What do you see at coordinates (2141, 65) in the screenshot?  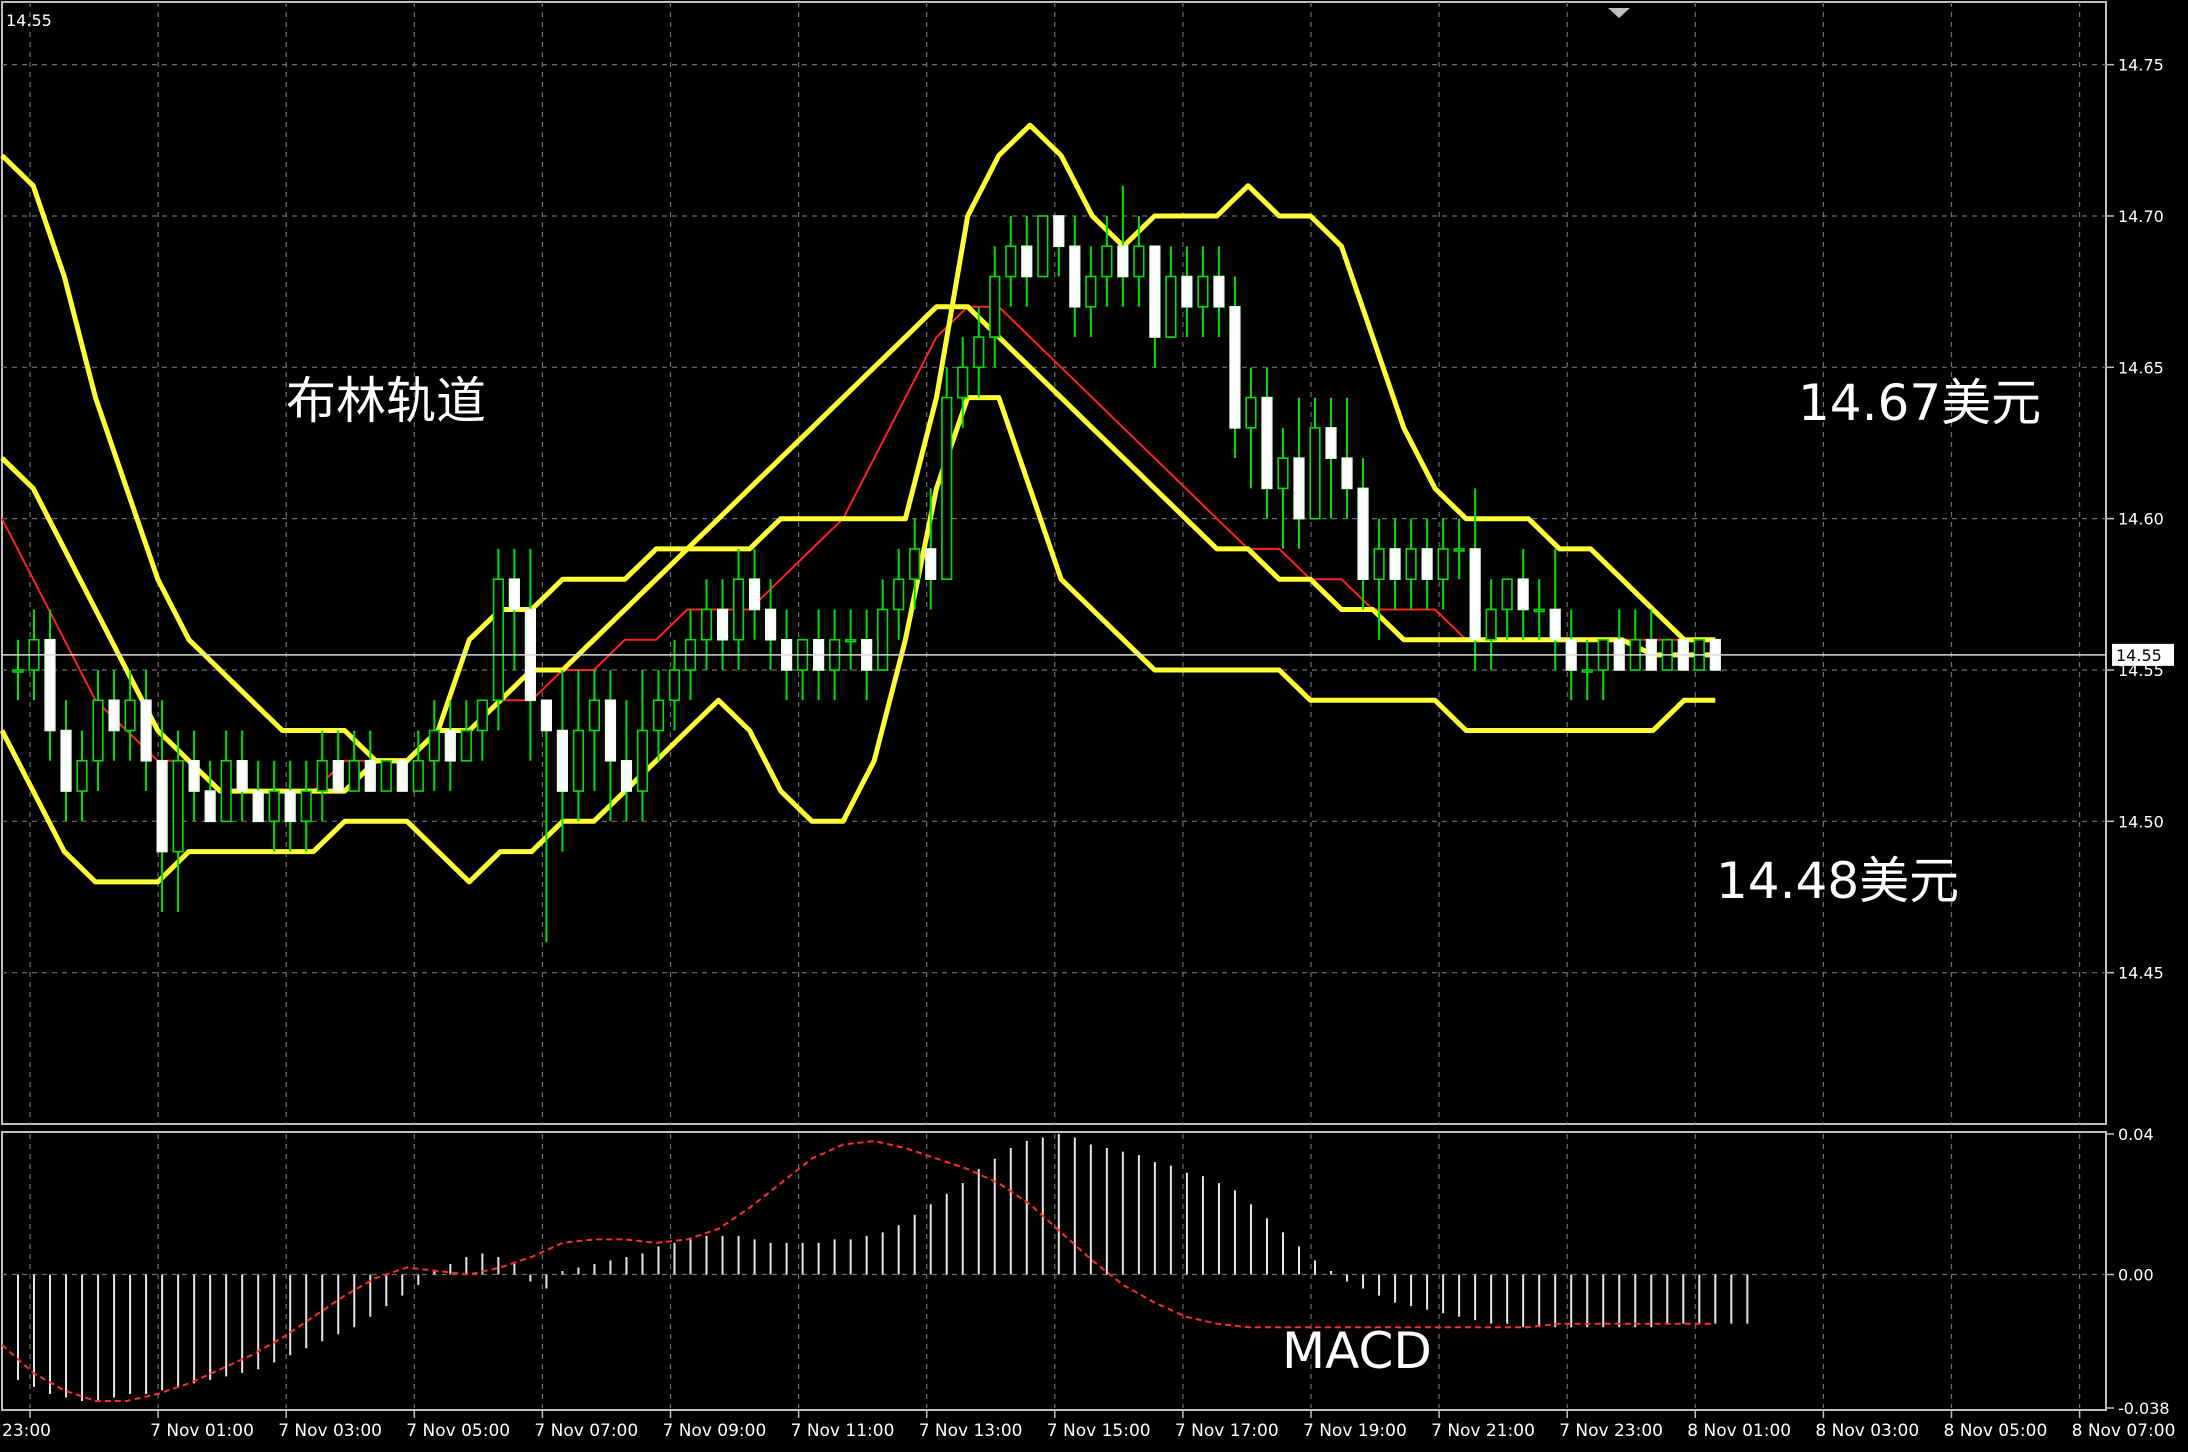 I see `price-tick-label: 14.75` at bounding box center [2141, 65].